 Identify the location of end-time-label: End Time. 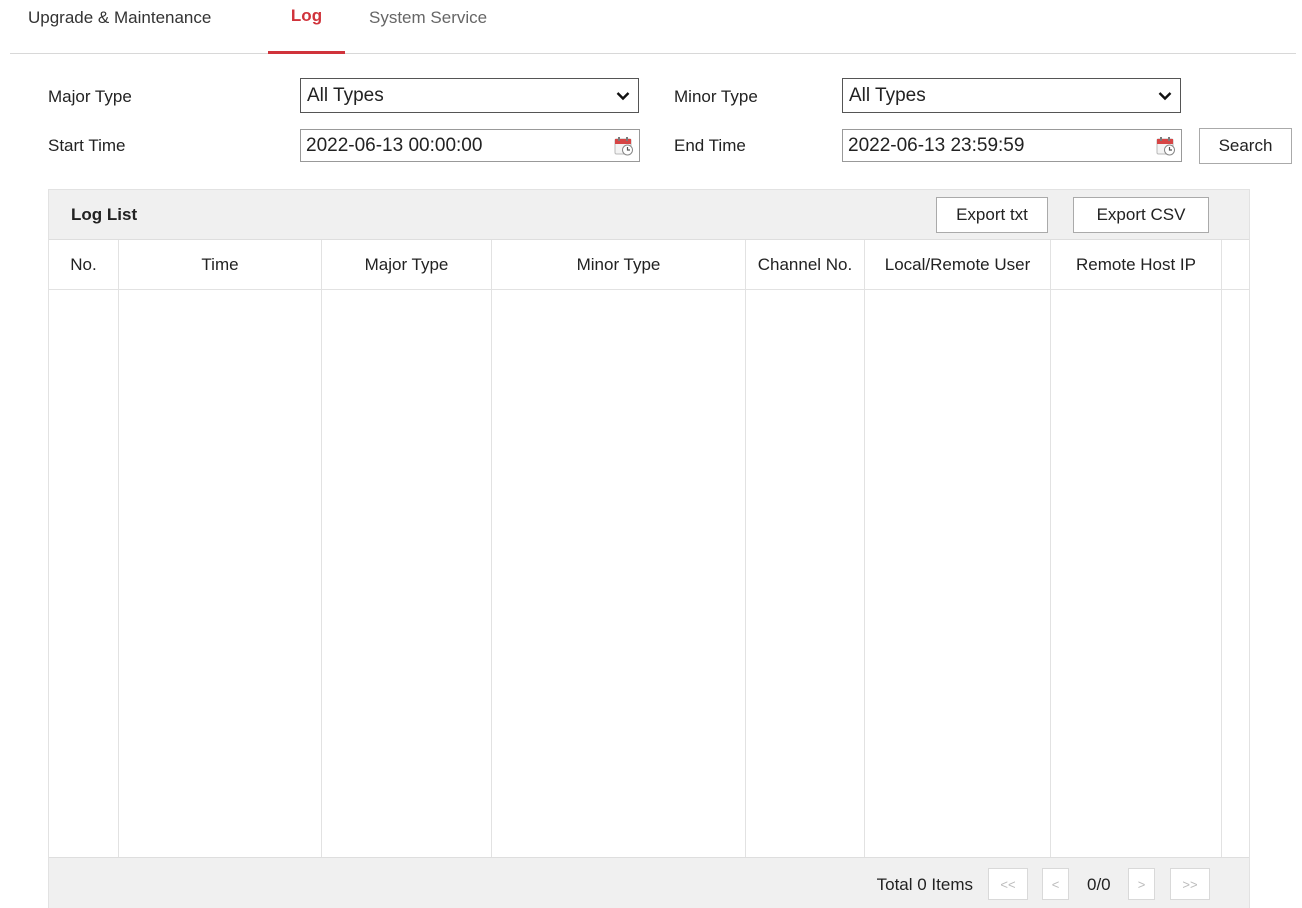
(710, 145).